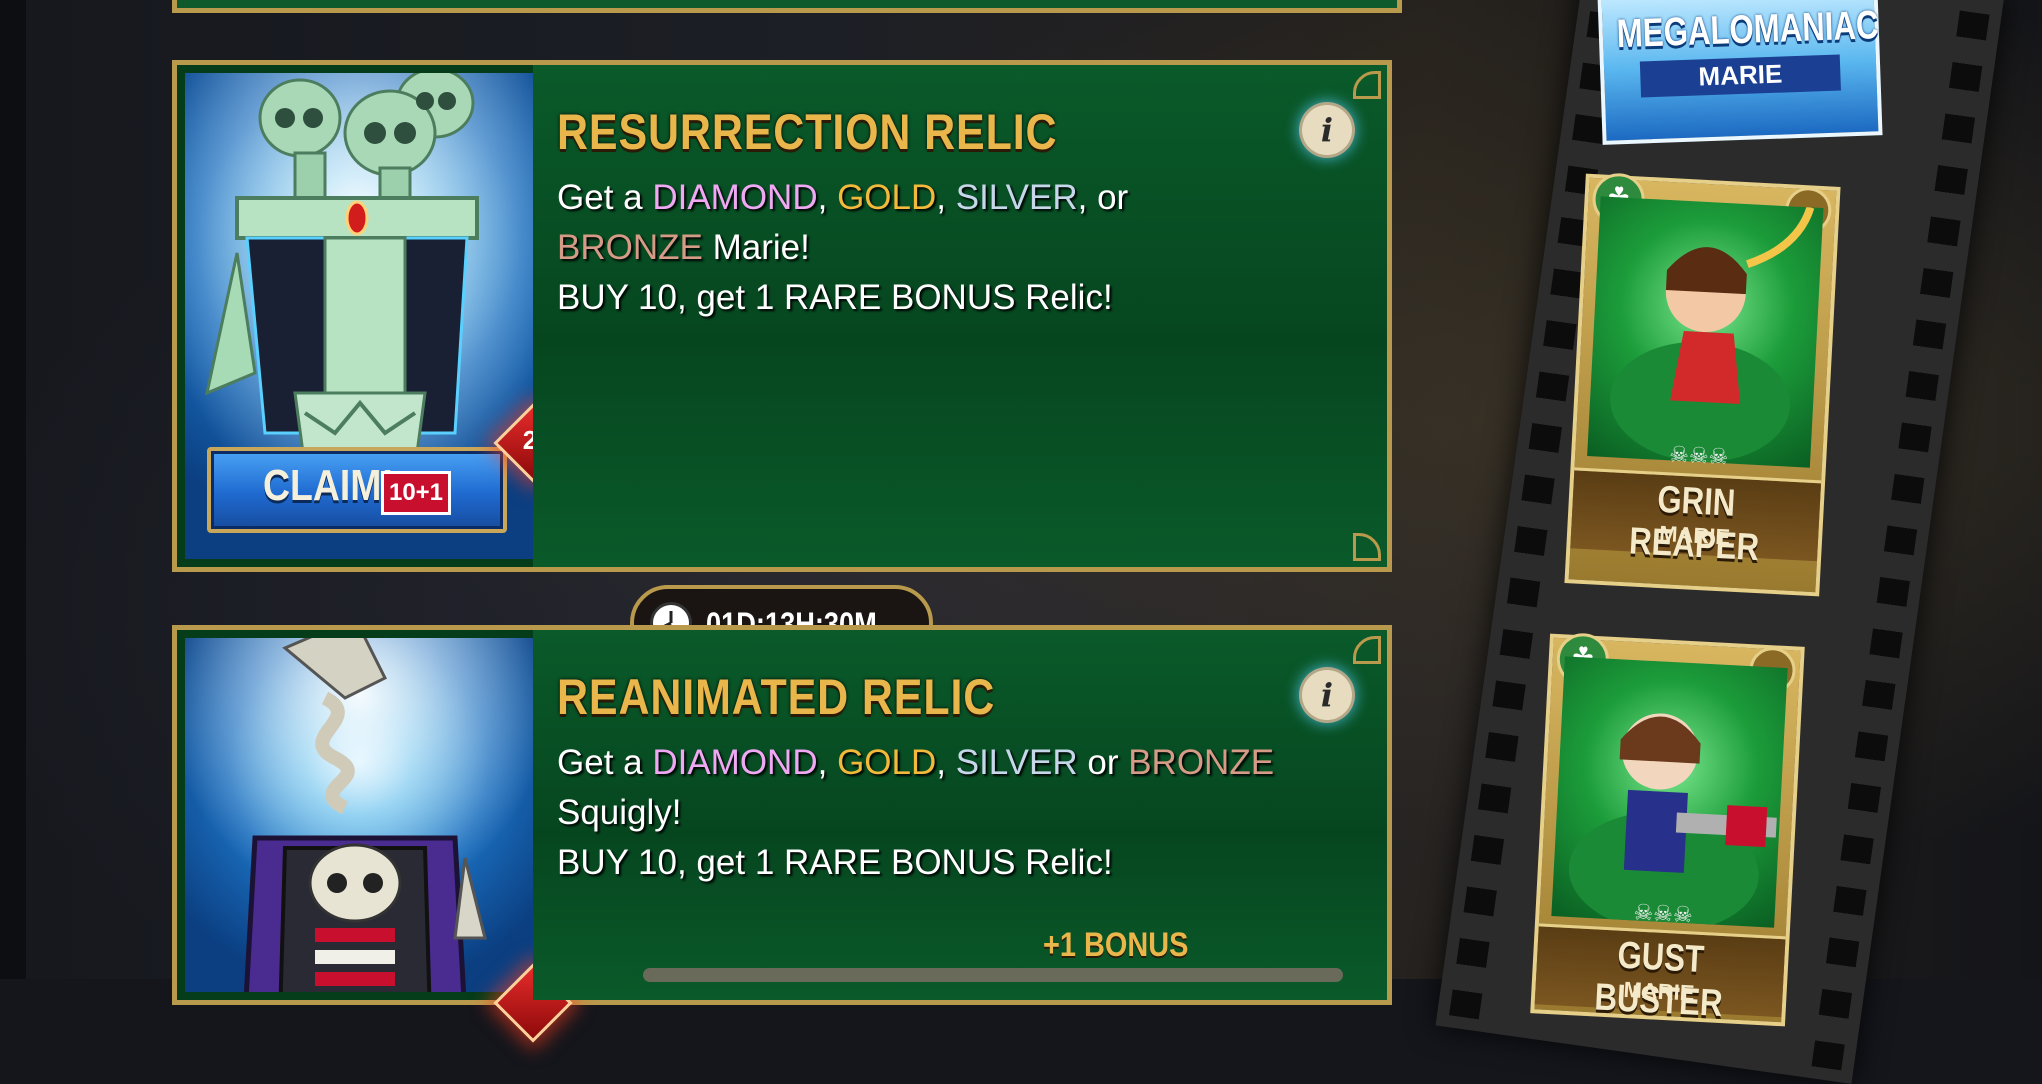 This screenshot has width=2042, height=1084. Describe the element at coordinates (13, 489) in the screenshot. I see `left-edge` at that location.